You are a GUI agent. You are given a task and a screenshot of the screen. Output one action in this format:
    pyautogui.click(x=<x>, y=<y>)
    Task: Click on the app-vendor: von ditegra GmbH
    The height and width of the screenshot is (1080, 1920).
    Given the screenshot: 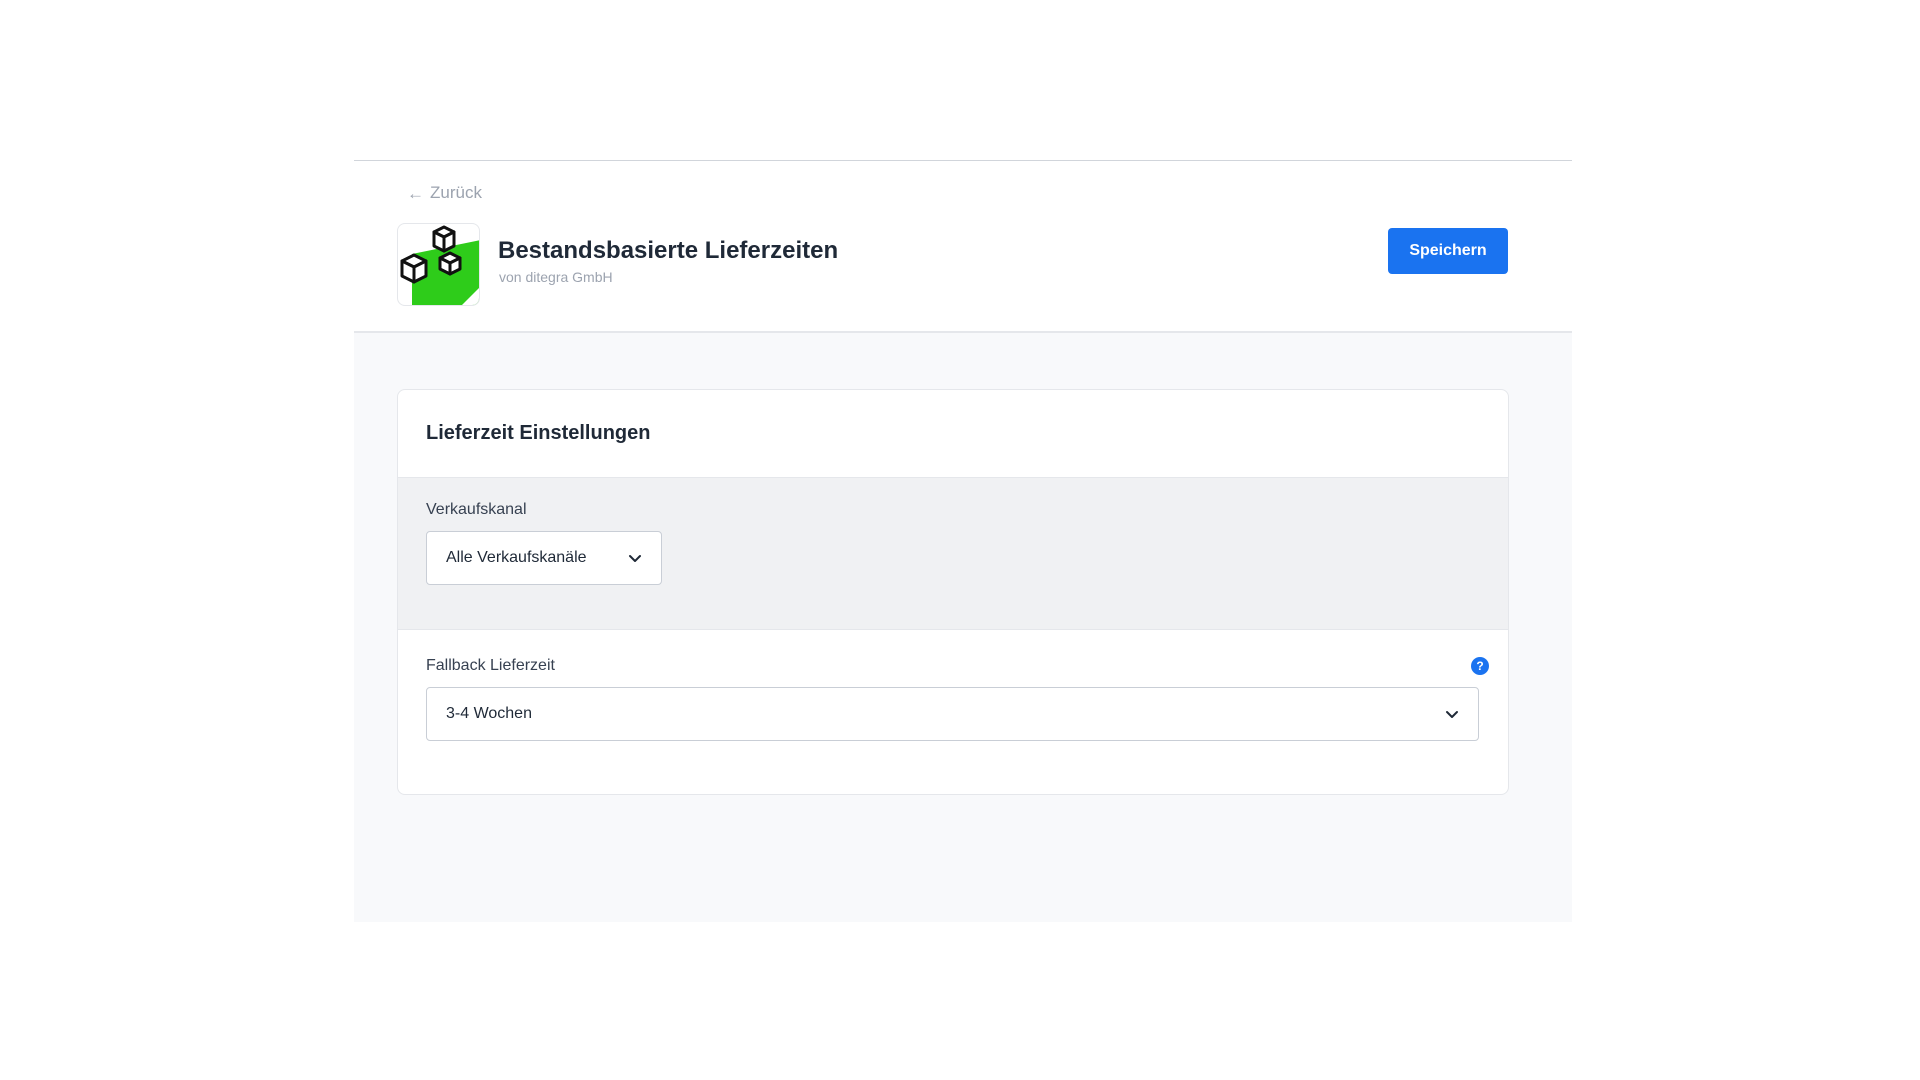 What is the action you would take?
    pyautogui.click(x=556, y=277)
    